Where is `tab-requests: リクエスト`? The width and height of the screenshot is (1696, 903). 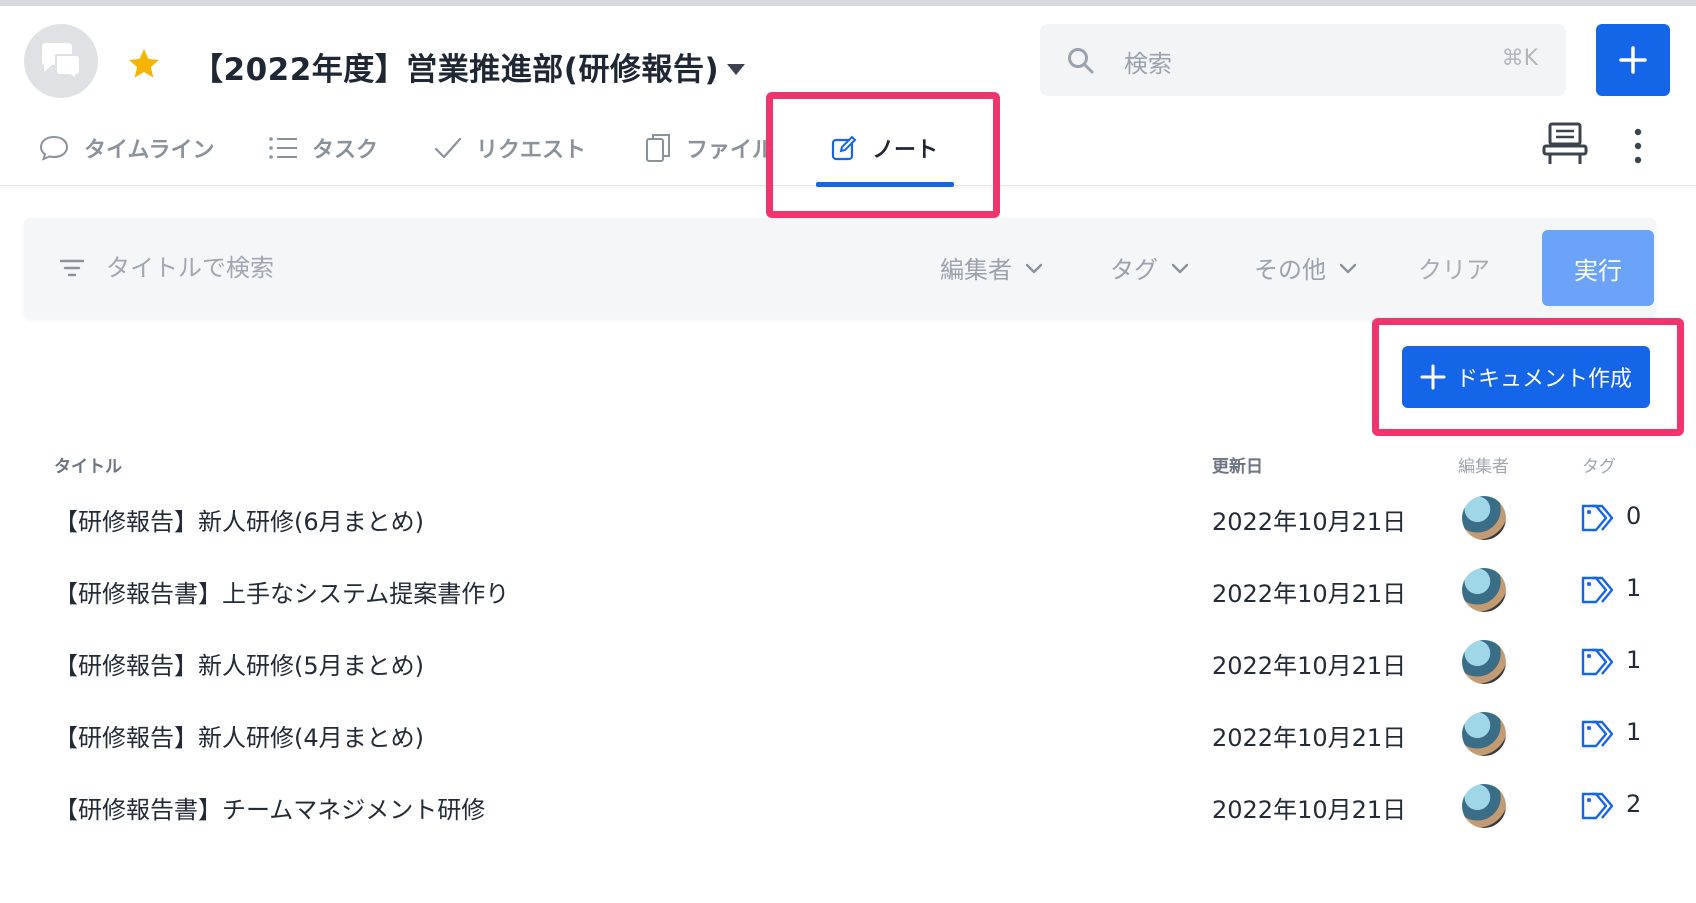
tab-requests: リクエスト is located at coordinates (510, 148).